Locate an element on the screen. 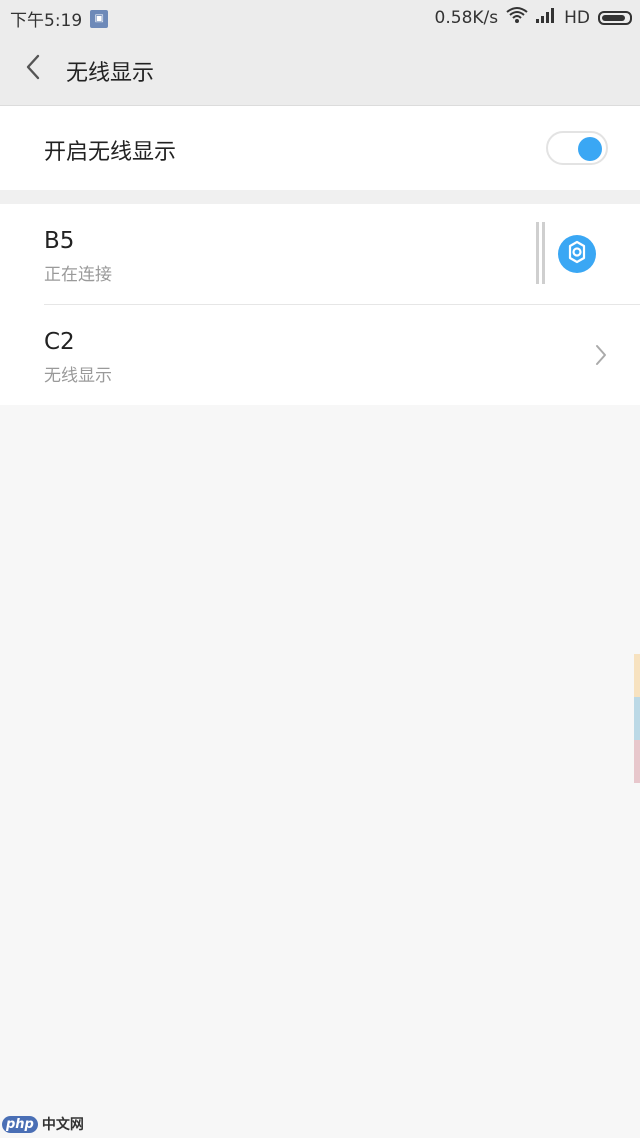 The width and height of the screenshot is (640, 1138). status-left: 下午5:19 ▣ is located at coordinates (59, 18).